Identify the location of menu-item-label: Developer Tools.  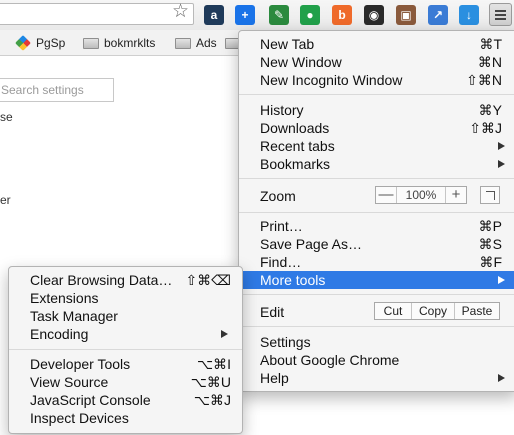
(80, 364).